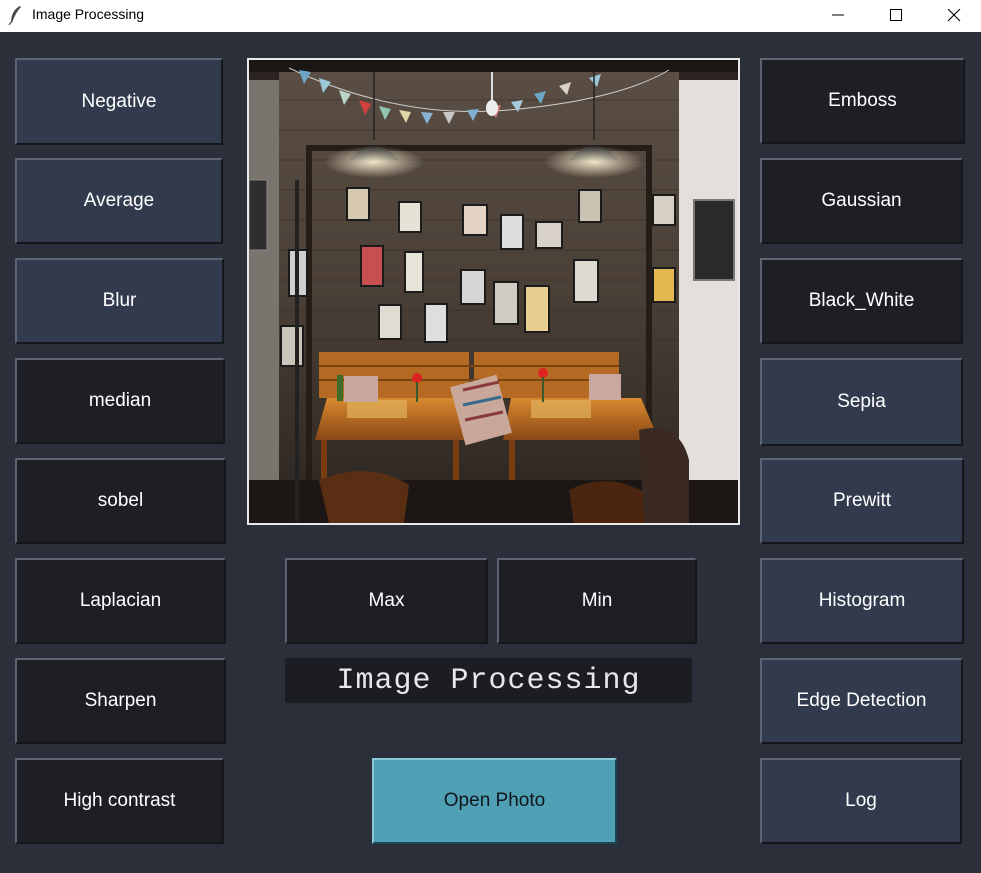  Describe the element at coordinates (119, 201) in the screenshot. I see `average-button: Average` at that location.